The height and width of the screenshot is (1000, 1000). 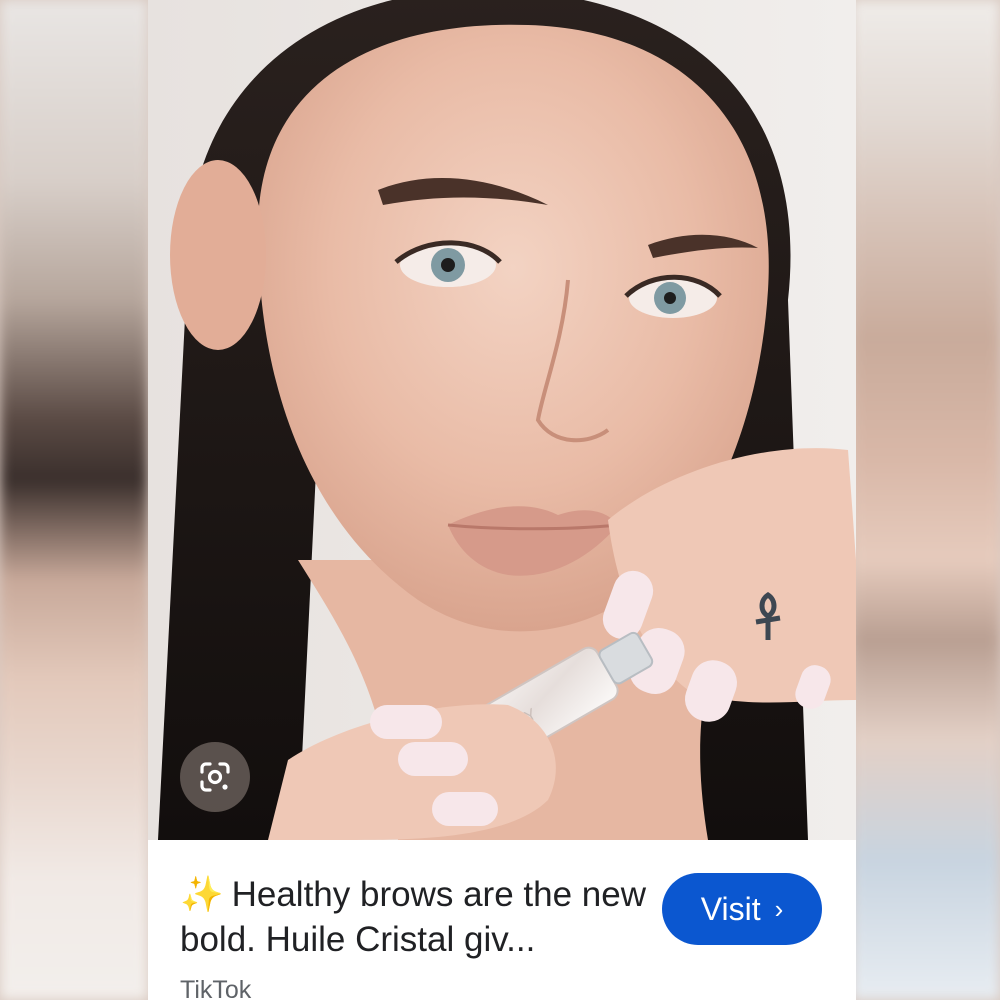 I want to click on google-lens-button, so click(x=215, y=777).